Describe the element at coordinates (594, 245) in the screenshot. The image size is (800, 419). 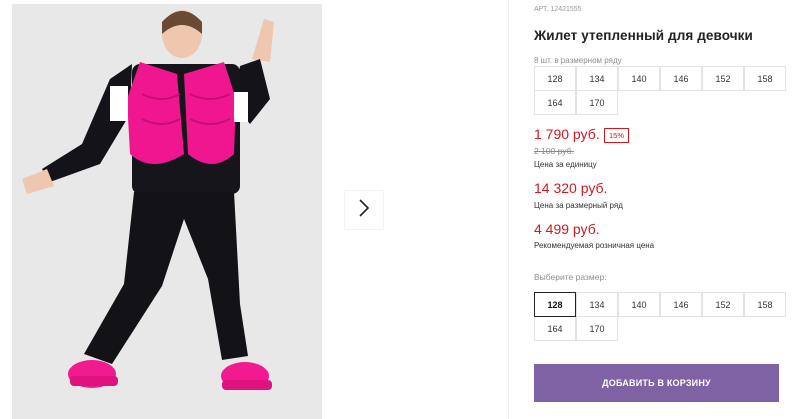
I see `rrp-price-caption: Рекомендуемая розничная цена` at that location.